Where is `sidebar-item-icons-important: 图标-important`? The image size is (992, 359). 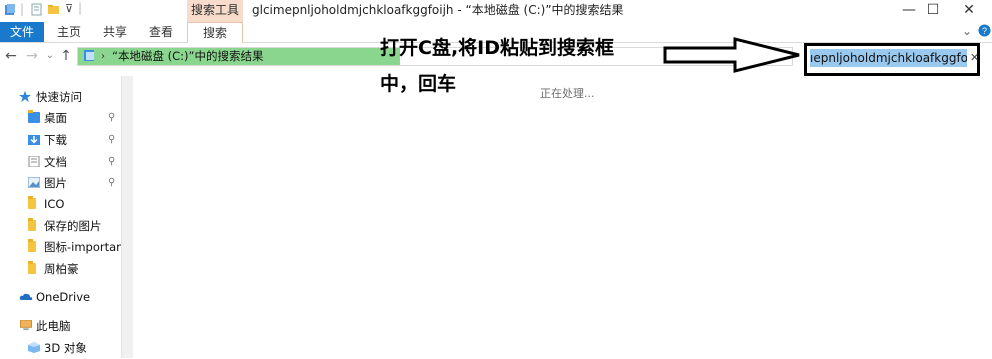
sidebar-item-icons-important: 图标-important is located at coordinates (60, 247).